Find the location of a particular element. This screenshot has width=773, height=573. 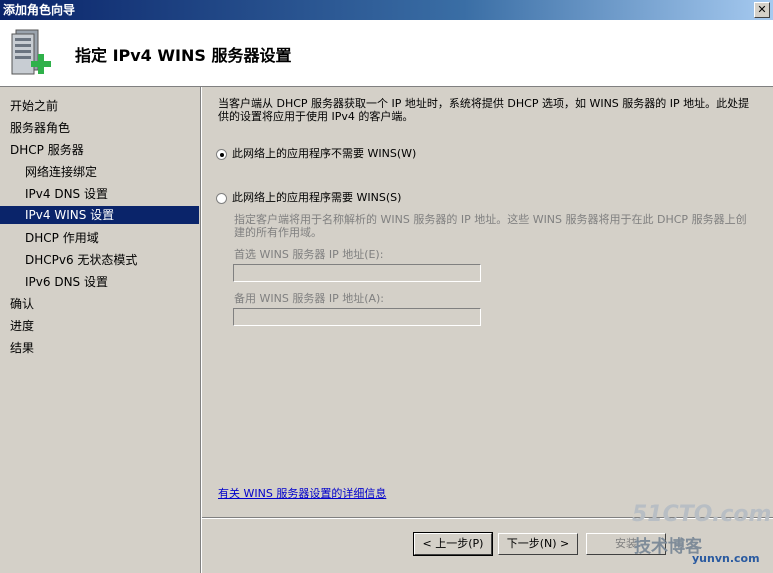

step-dhcp-server: DHCP 服务器 is located at coordinates (99, 150).